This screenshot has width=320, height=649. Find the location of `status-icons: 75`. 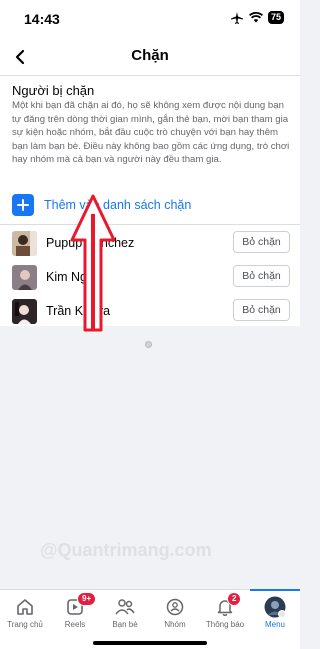

status-icons: 75 is located at coordinates (257, 17).